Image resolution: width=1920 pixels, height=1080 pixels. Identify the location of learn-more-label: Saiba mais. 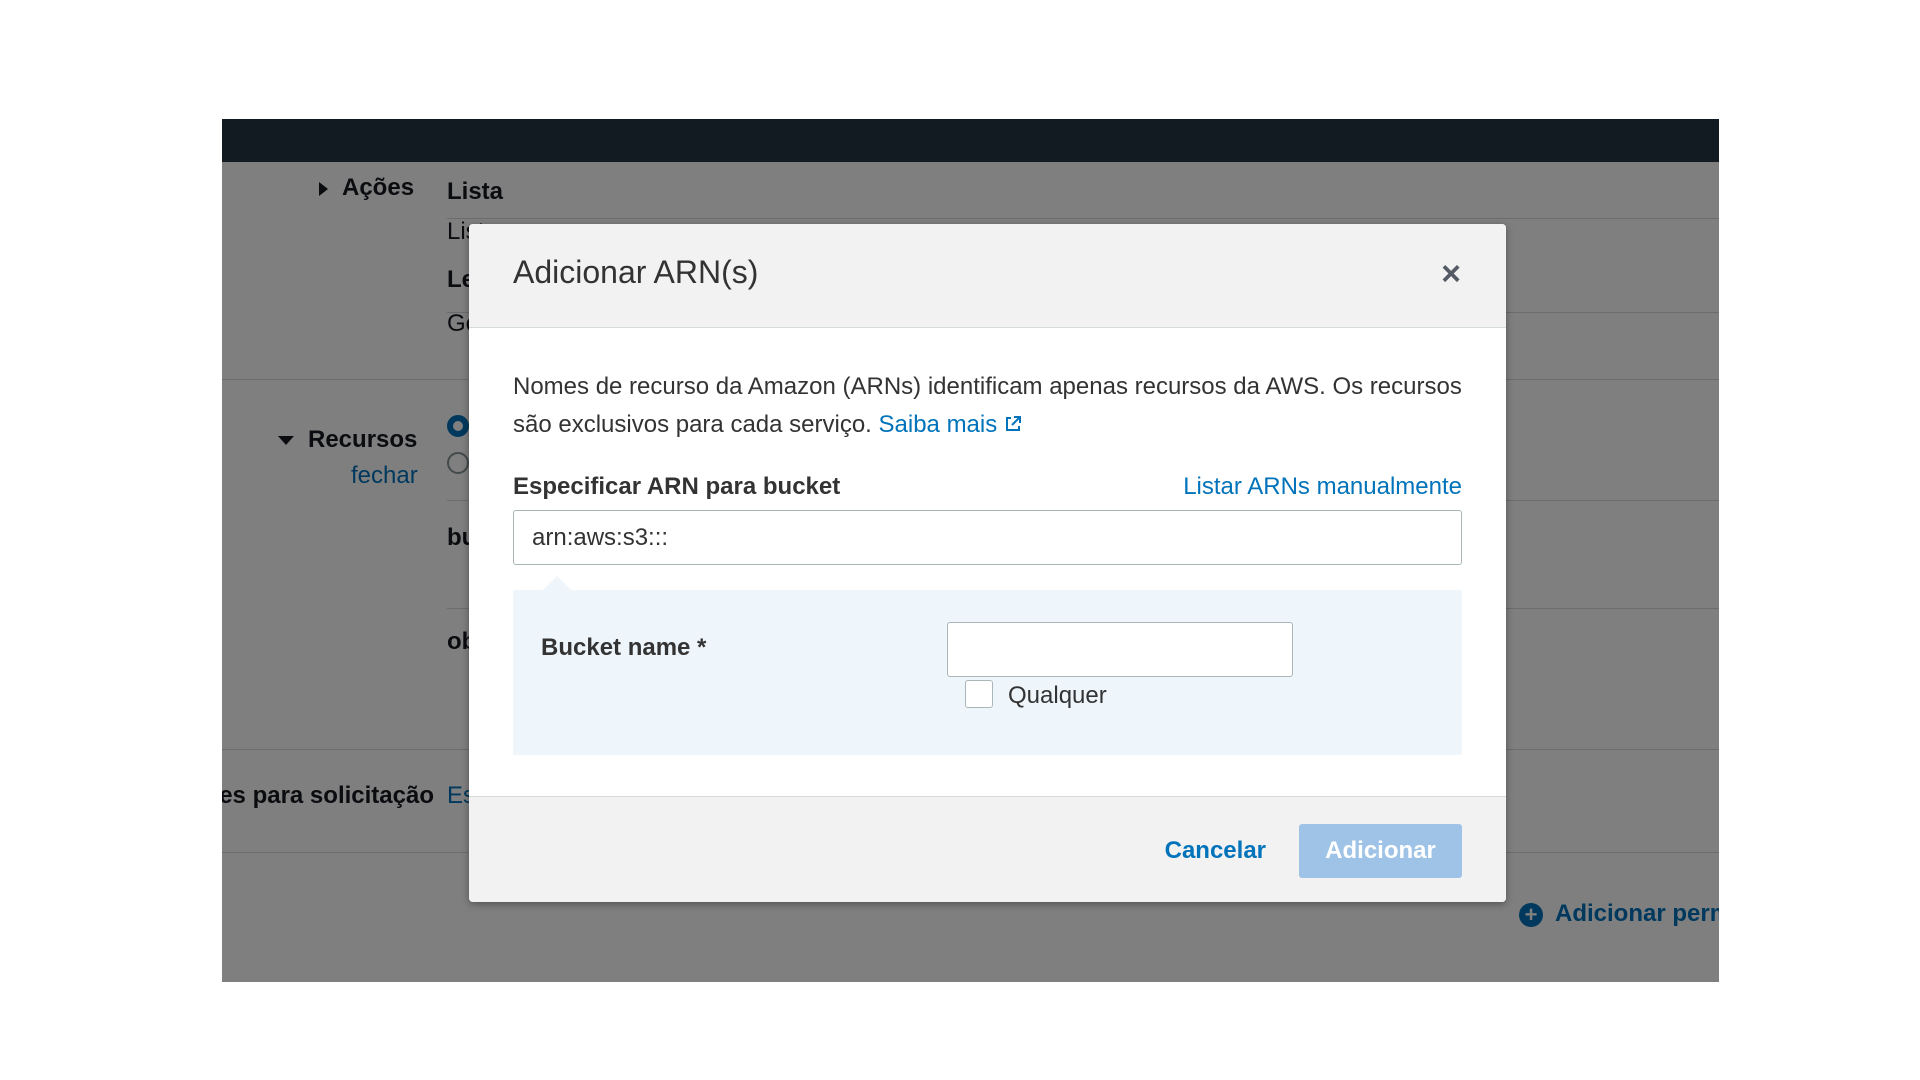
(938, 424).